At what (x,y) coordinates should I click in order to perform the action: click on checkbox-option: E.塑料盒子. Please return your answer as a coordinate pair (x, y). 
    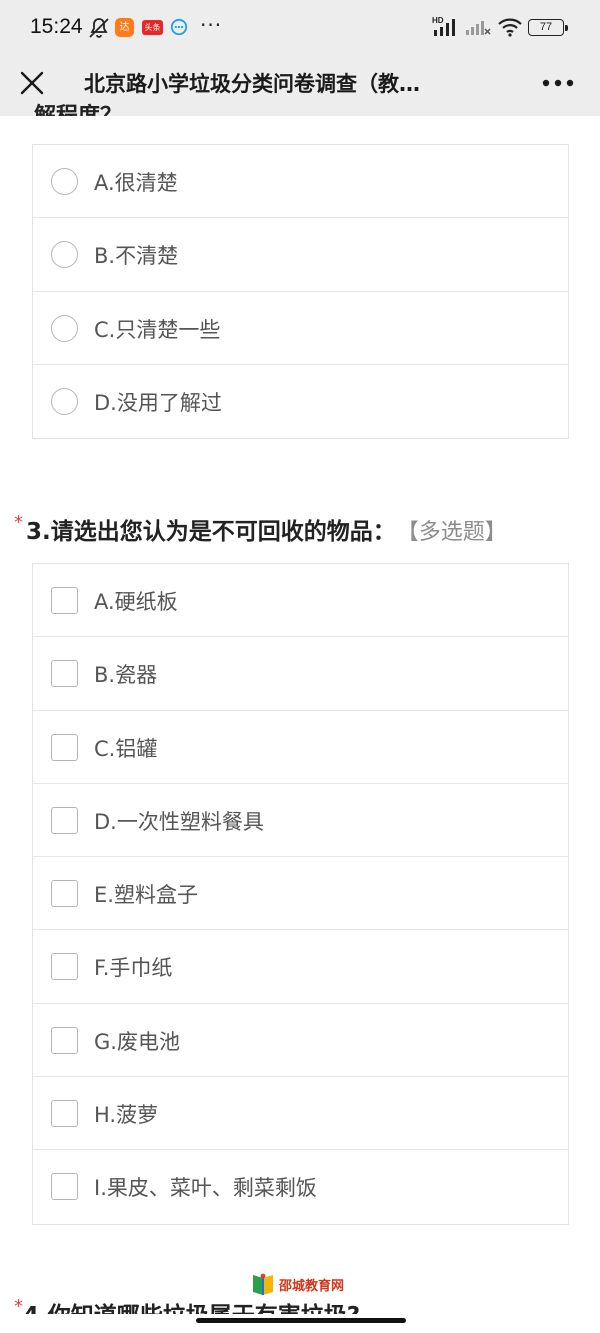
    Looking at the image, I should click on (300, 894).